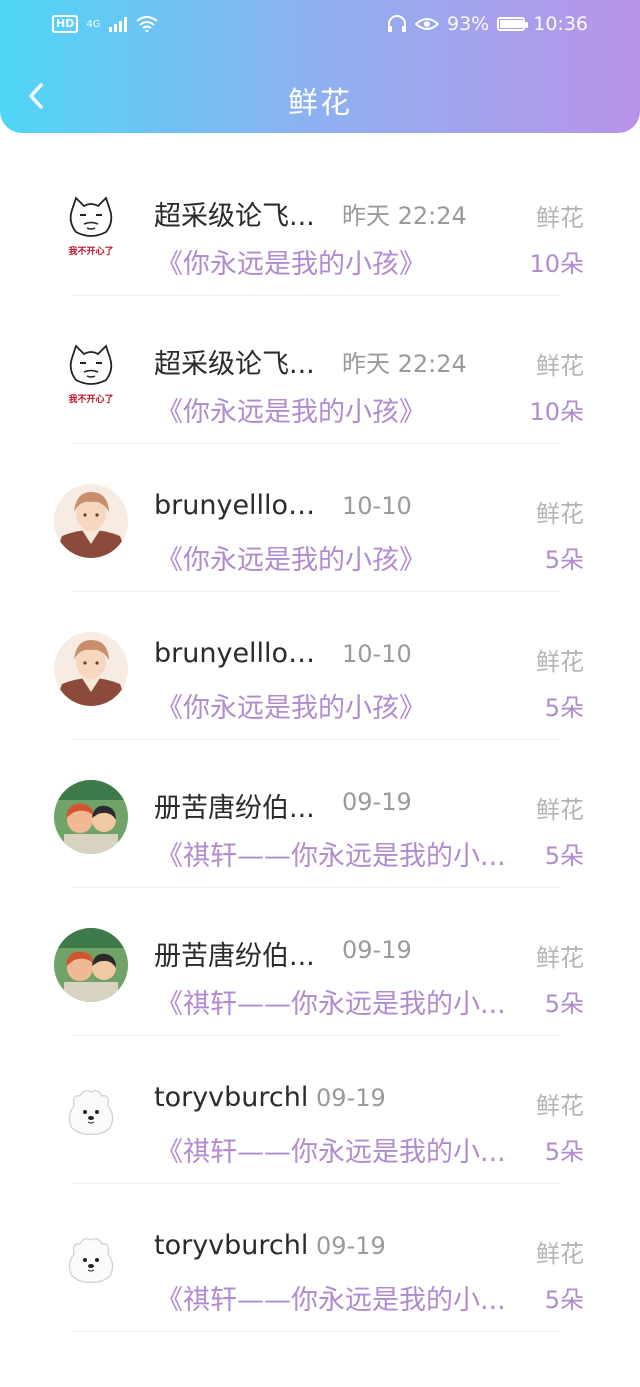 Image resolution: width=640 pixels, height=1387 pixels. What do you see at coordinates (65, 24) in the screenshot?
I see `hd-icon: HD` at bounding box center [65, 24].